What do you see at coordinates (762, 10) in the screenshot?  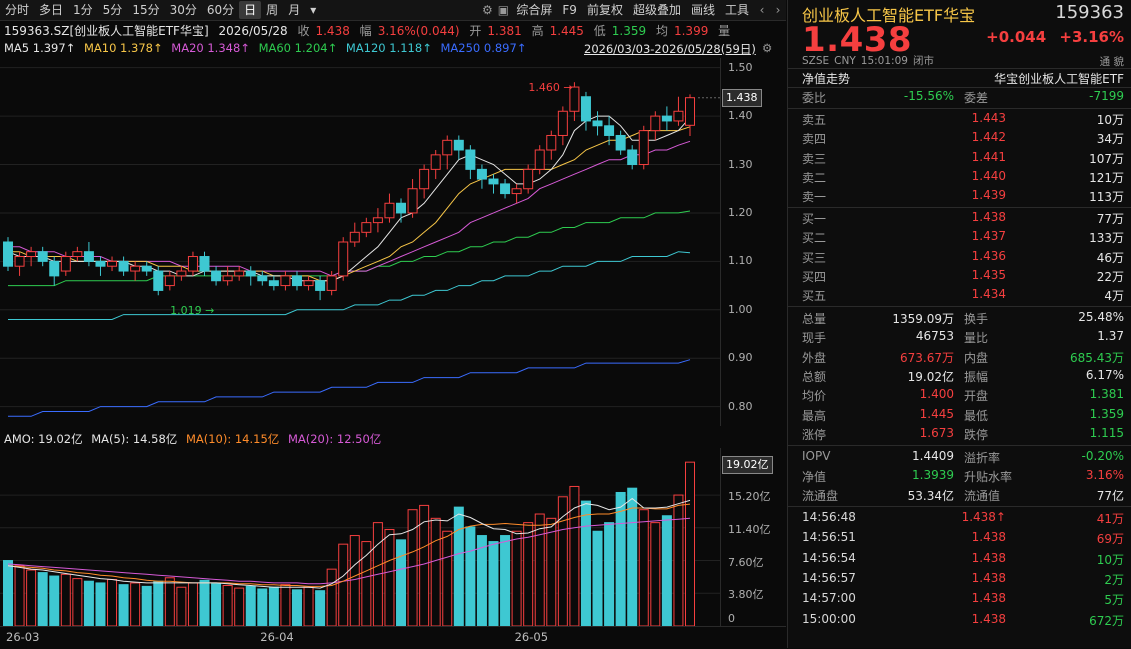 I see `chevron-left-icon: ‹` at bounding box center [762, 10].